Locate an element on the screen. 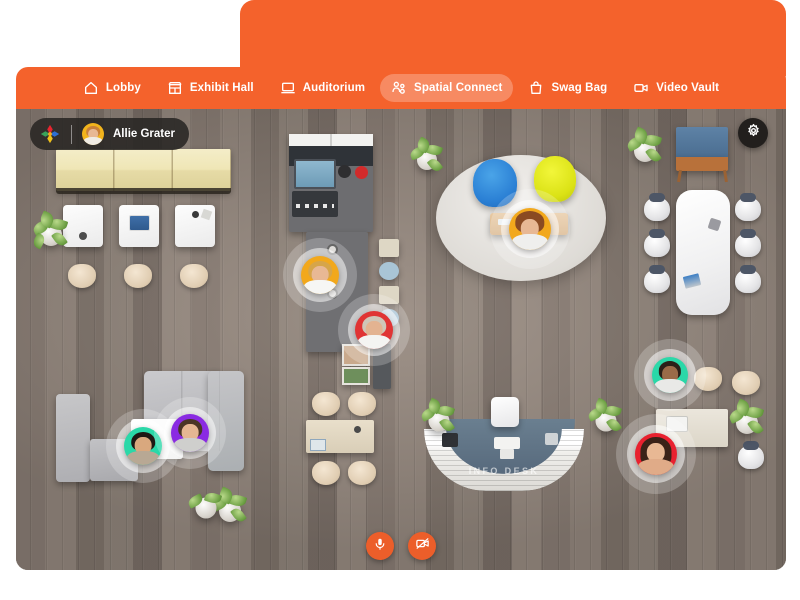 The image size is (800, 600). conference-chair-r1 is located at coordinates (748, 209).